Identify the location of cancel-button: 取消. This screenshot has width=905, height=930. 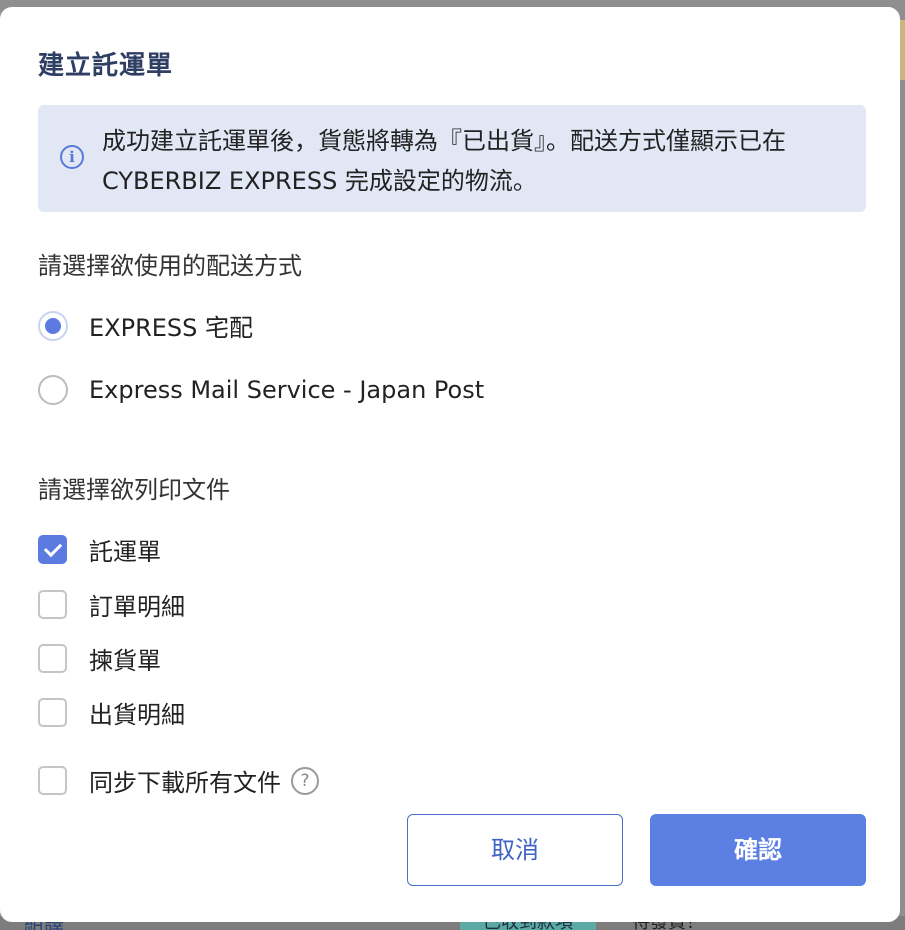
(515, 850).